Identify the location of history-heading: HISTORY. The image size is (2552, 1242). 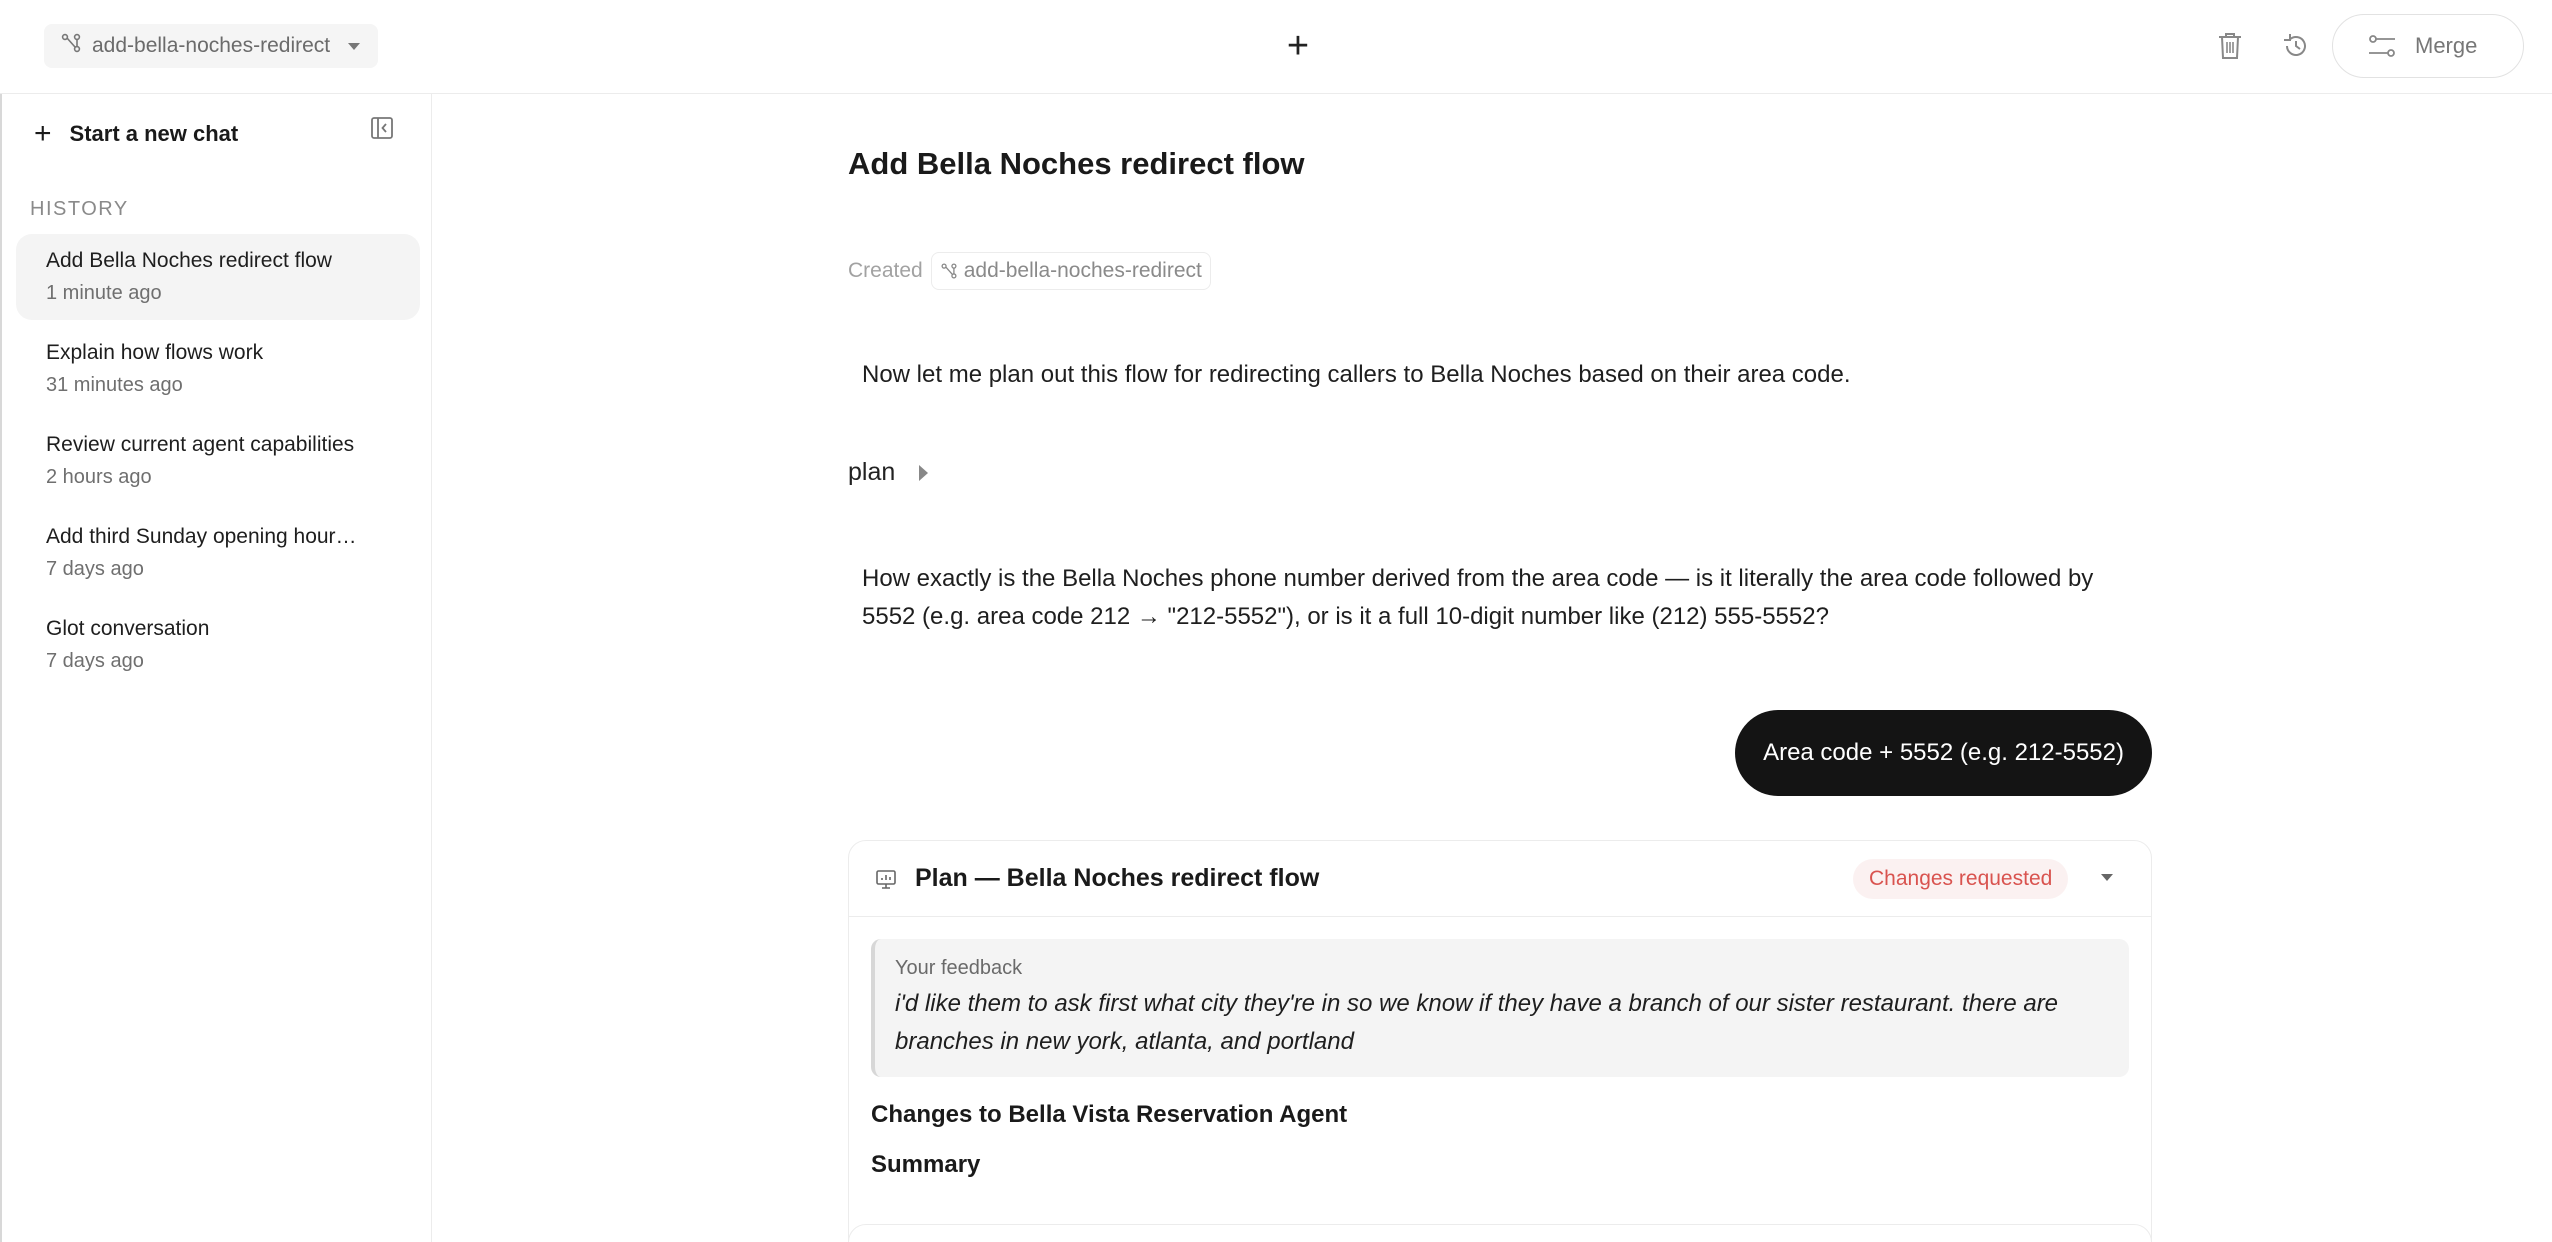
(79, 209).